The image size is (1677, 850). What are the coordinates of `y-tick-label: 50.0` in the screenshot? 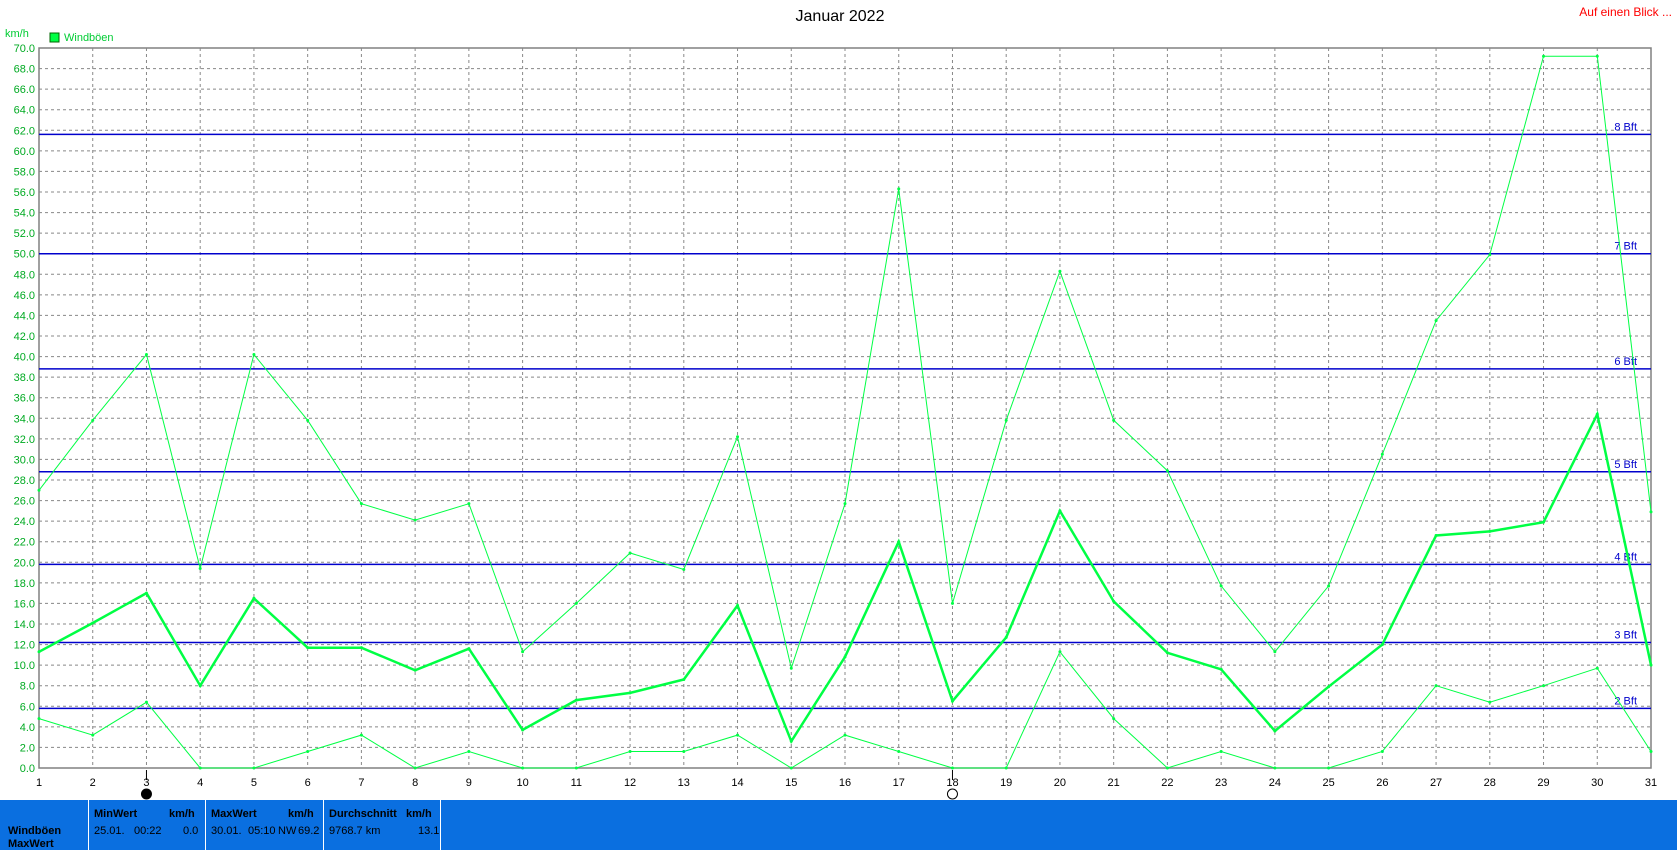 It's located at (24, 255).